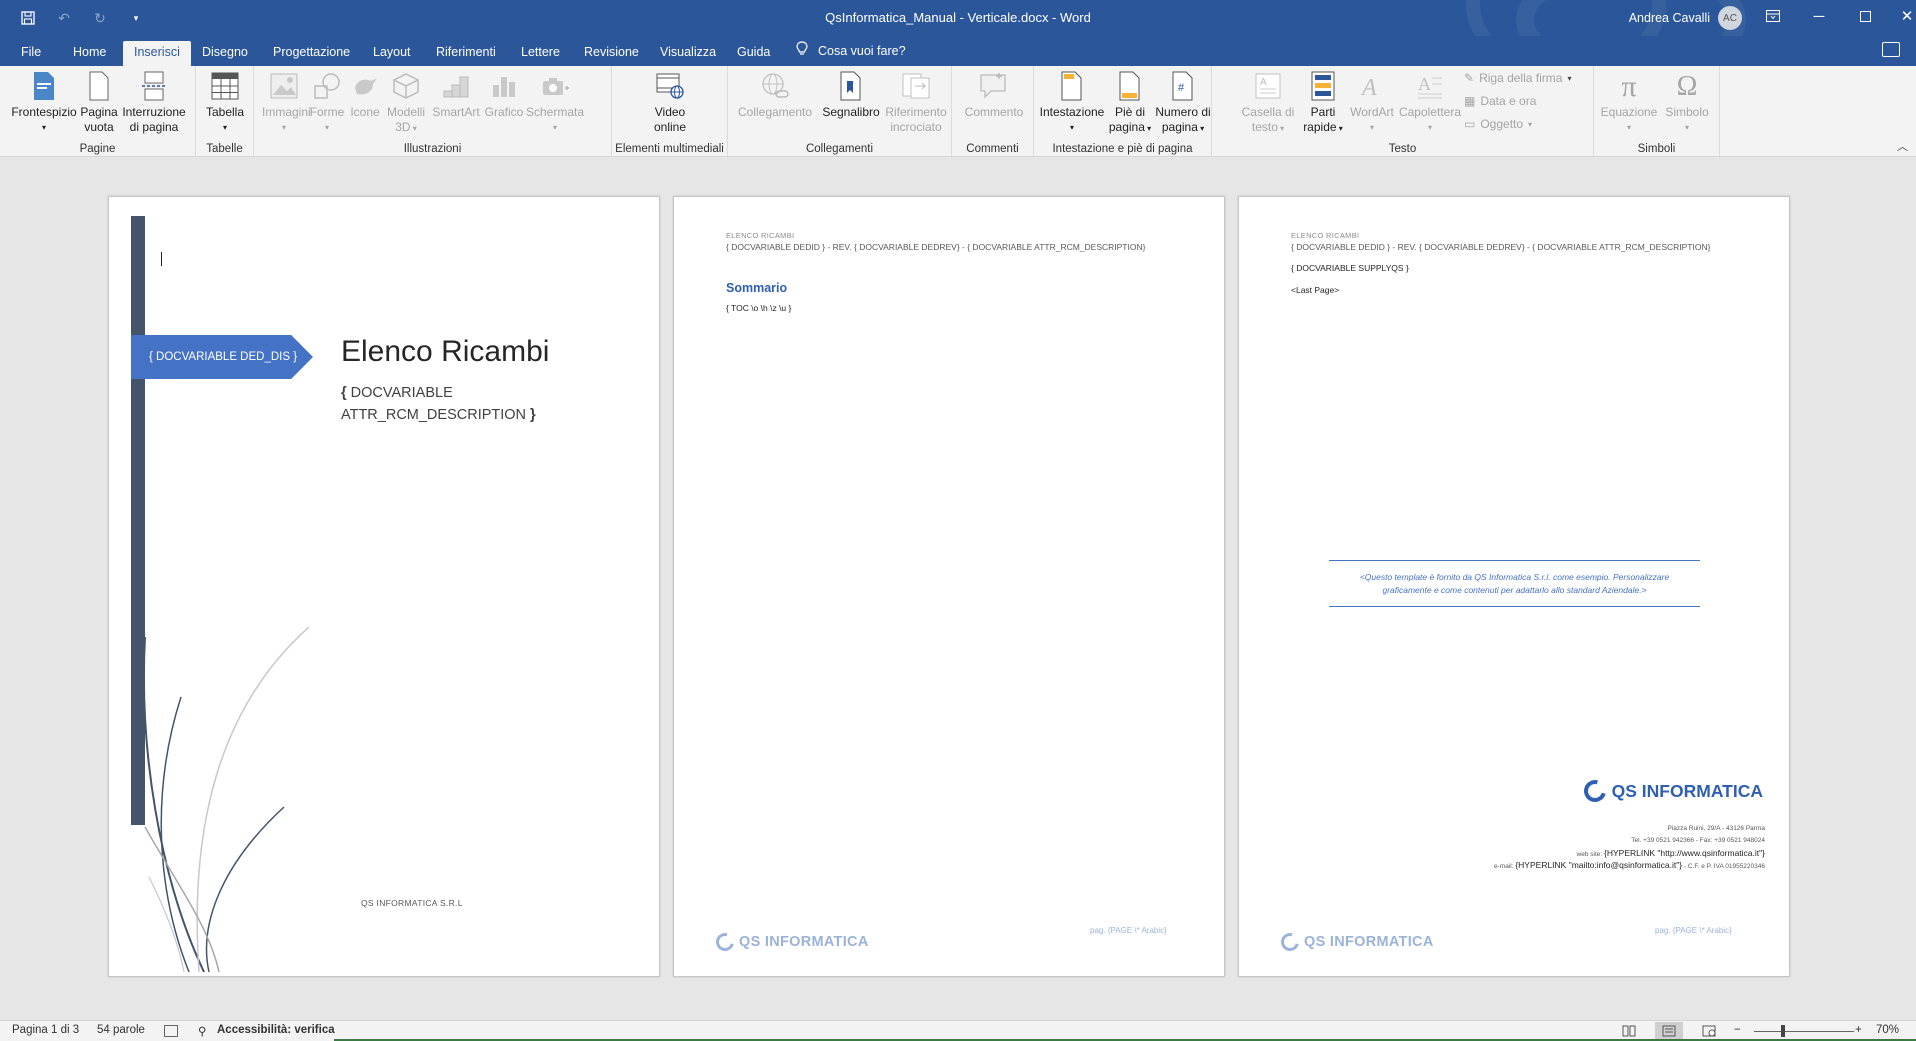 This screenshot has width=1916, height=1041. What do you see at coordinates (311, 53) in the screenshot?
I see `tab-progettazione: Progettazione` at bounding box center [311, 53].